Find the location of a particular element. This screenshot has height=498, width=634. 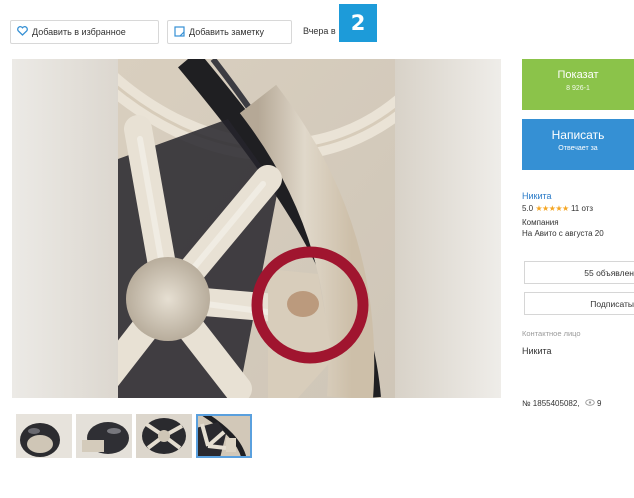

seller-listings-button: 55 объявлен is located at coordinates (579, 272).